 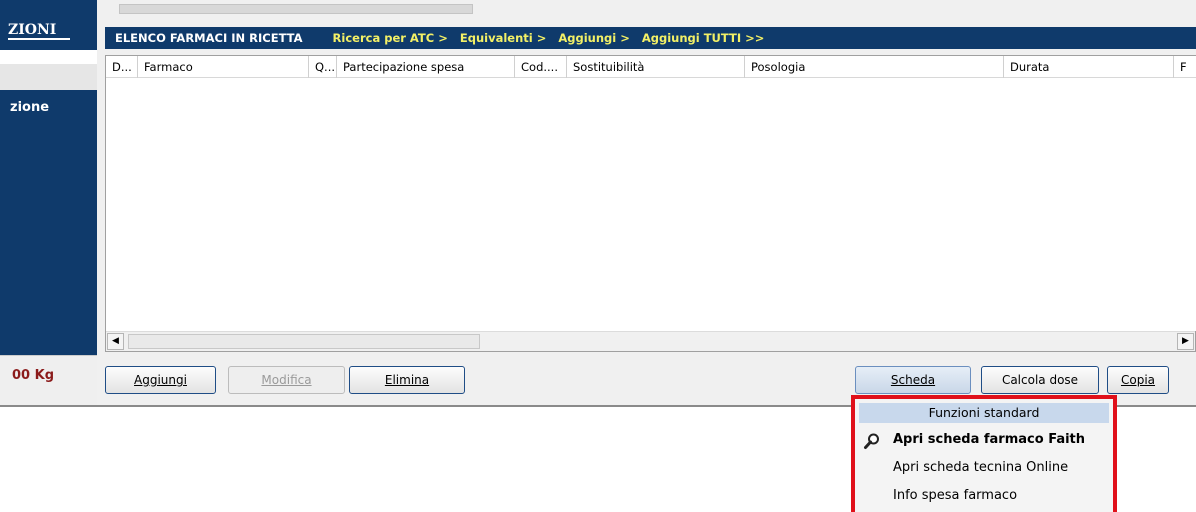 I want to click on add-button-label: Aggiungi, so click(x=160, y=380).